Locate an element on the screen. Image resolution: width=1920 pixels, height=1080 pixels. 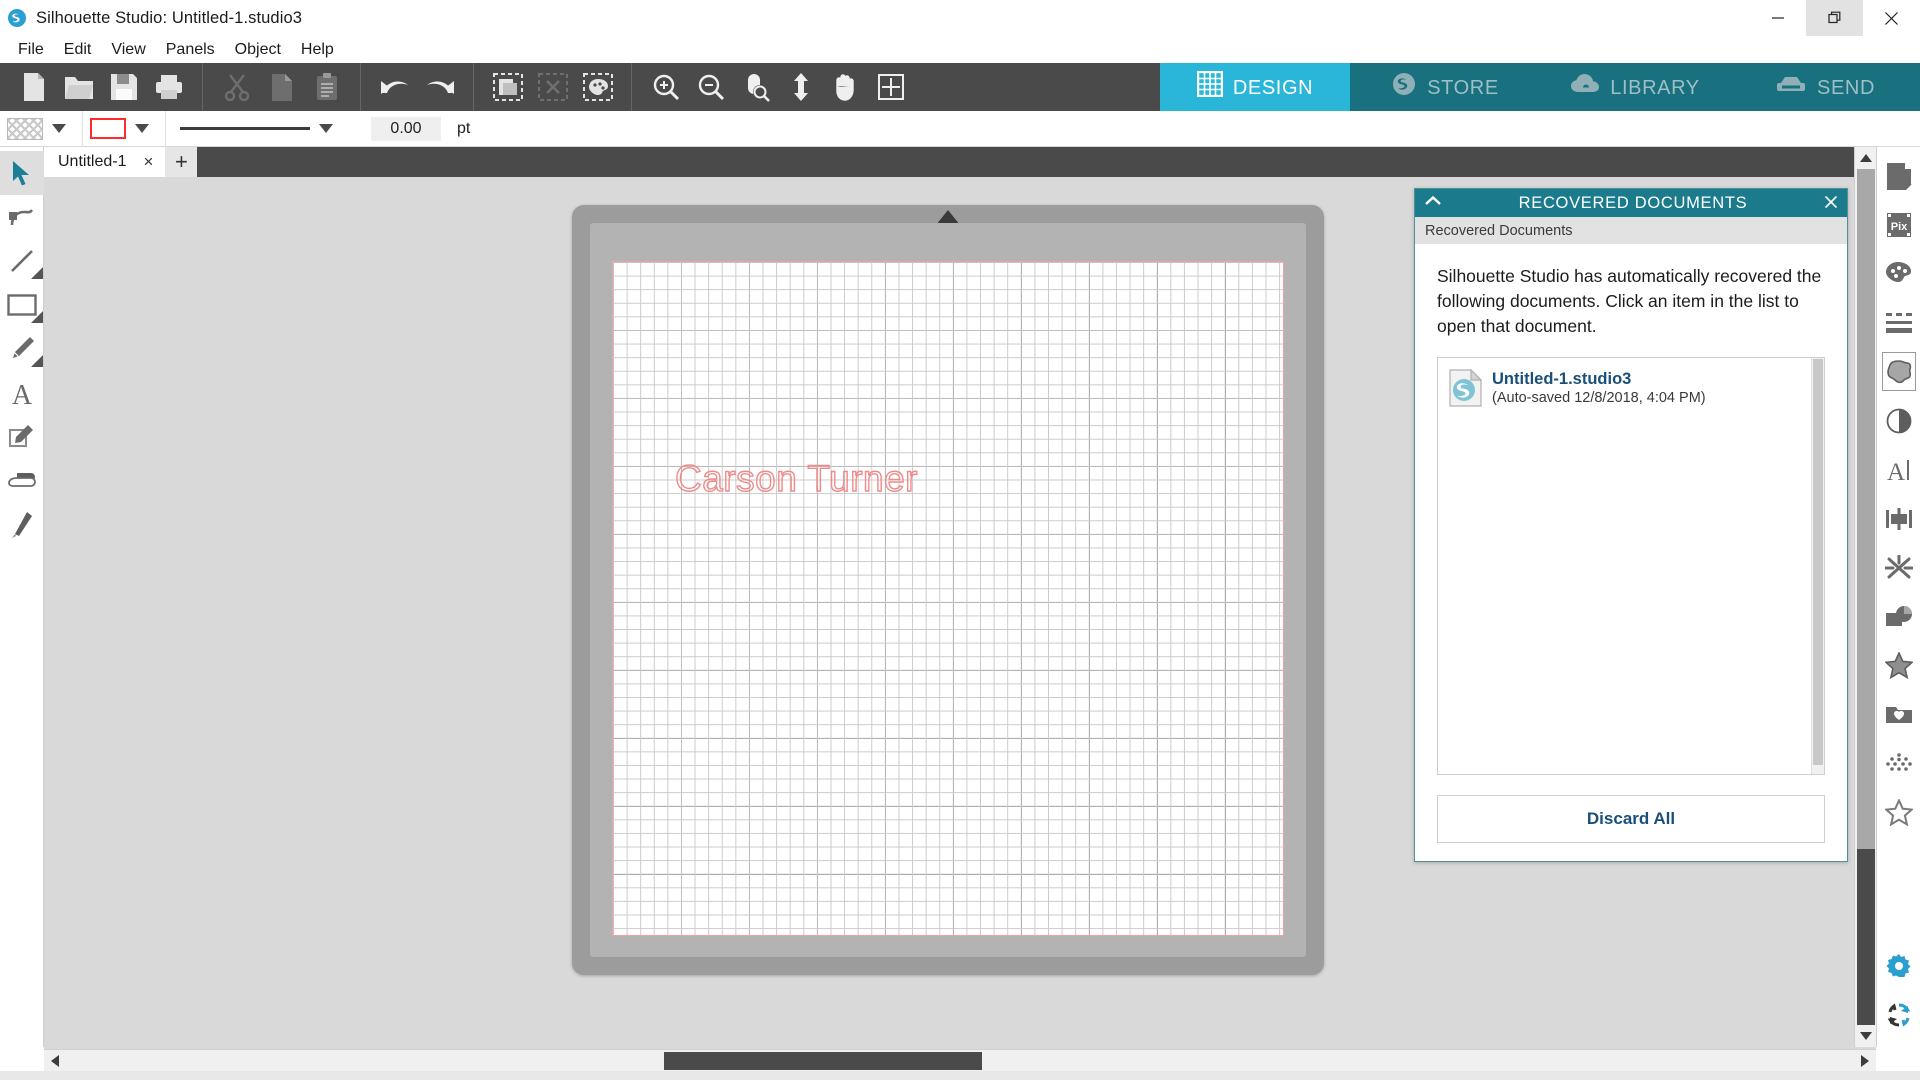
restore-down-button is located at coordinates (1834, 18).